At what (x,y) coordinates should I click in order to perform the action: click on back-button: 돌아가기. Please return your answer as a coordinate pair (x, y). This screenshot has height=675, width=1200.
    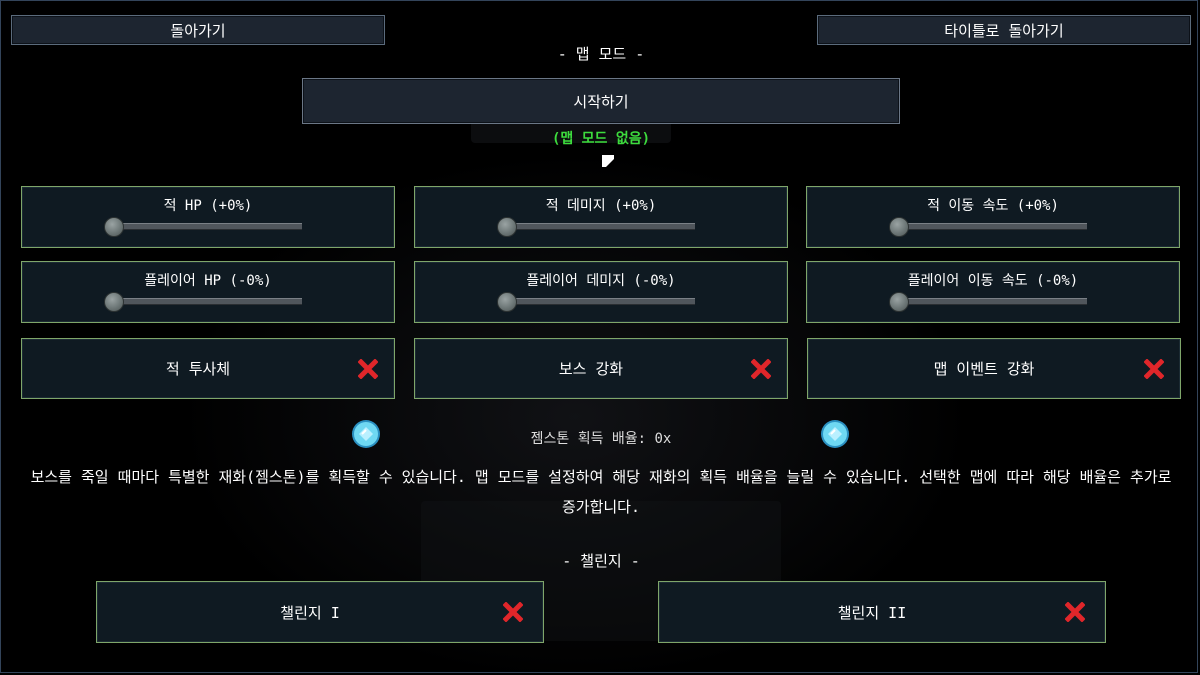
    Looking at the image, I should click on (198, 30).